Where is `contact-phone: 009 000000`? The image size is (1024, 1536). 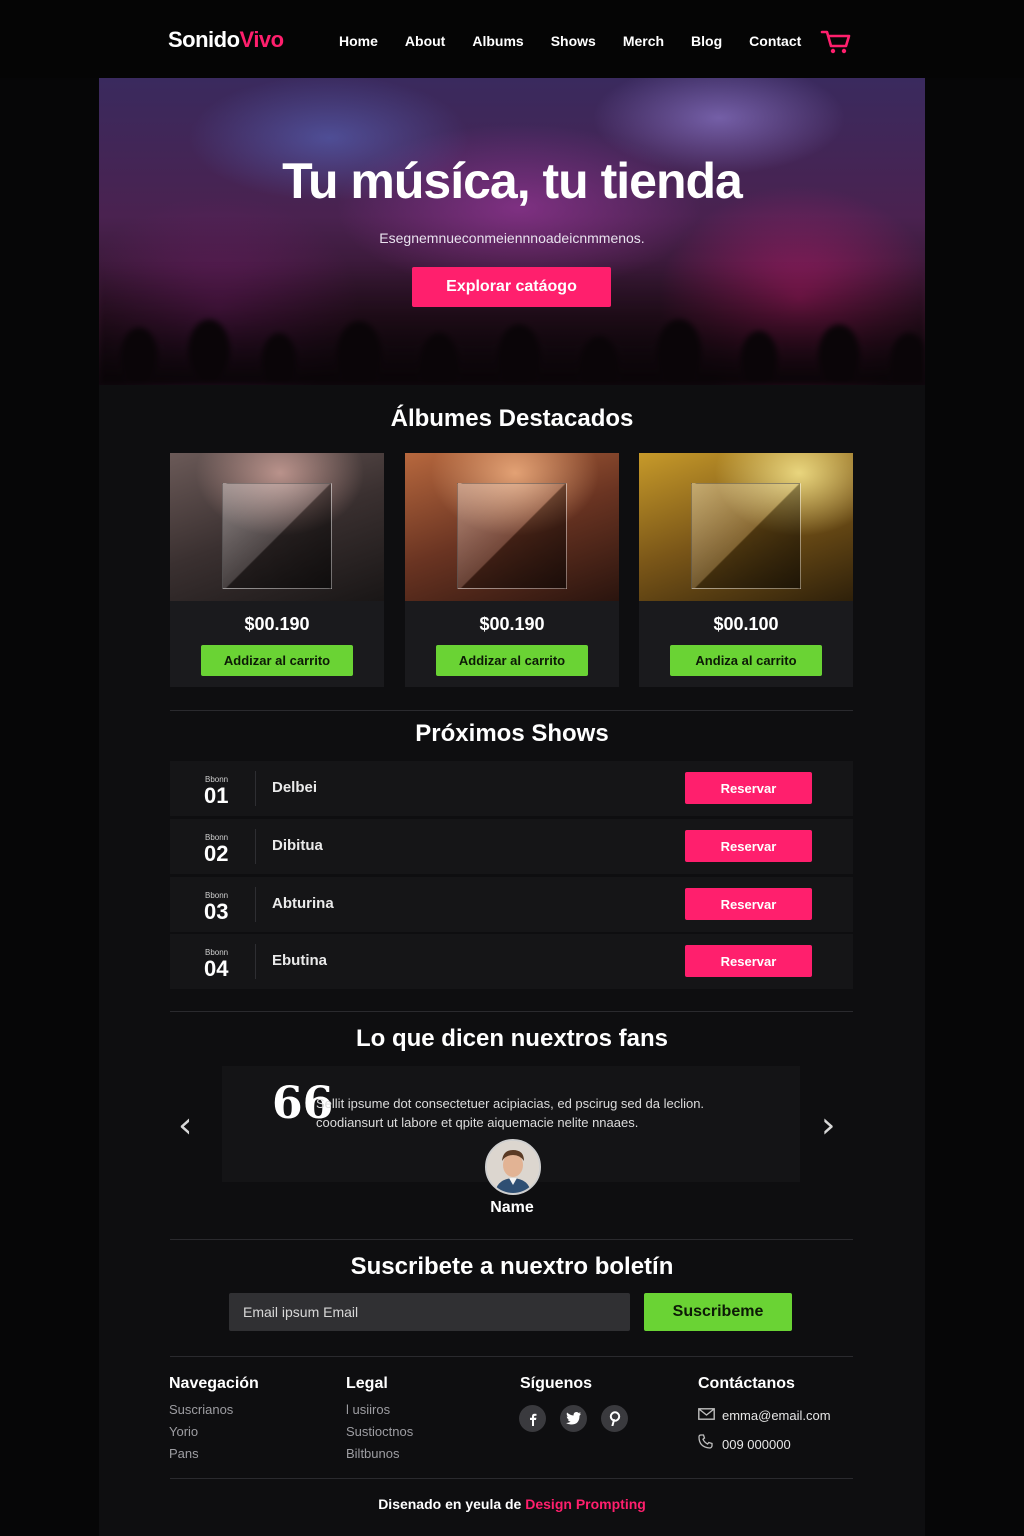 contact-phone: 009 000000 is located at coordinates (744, 1443).